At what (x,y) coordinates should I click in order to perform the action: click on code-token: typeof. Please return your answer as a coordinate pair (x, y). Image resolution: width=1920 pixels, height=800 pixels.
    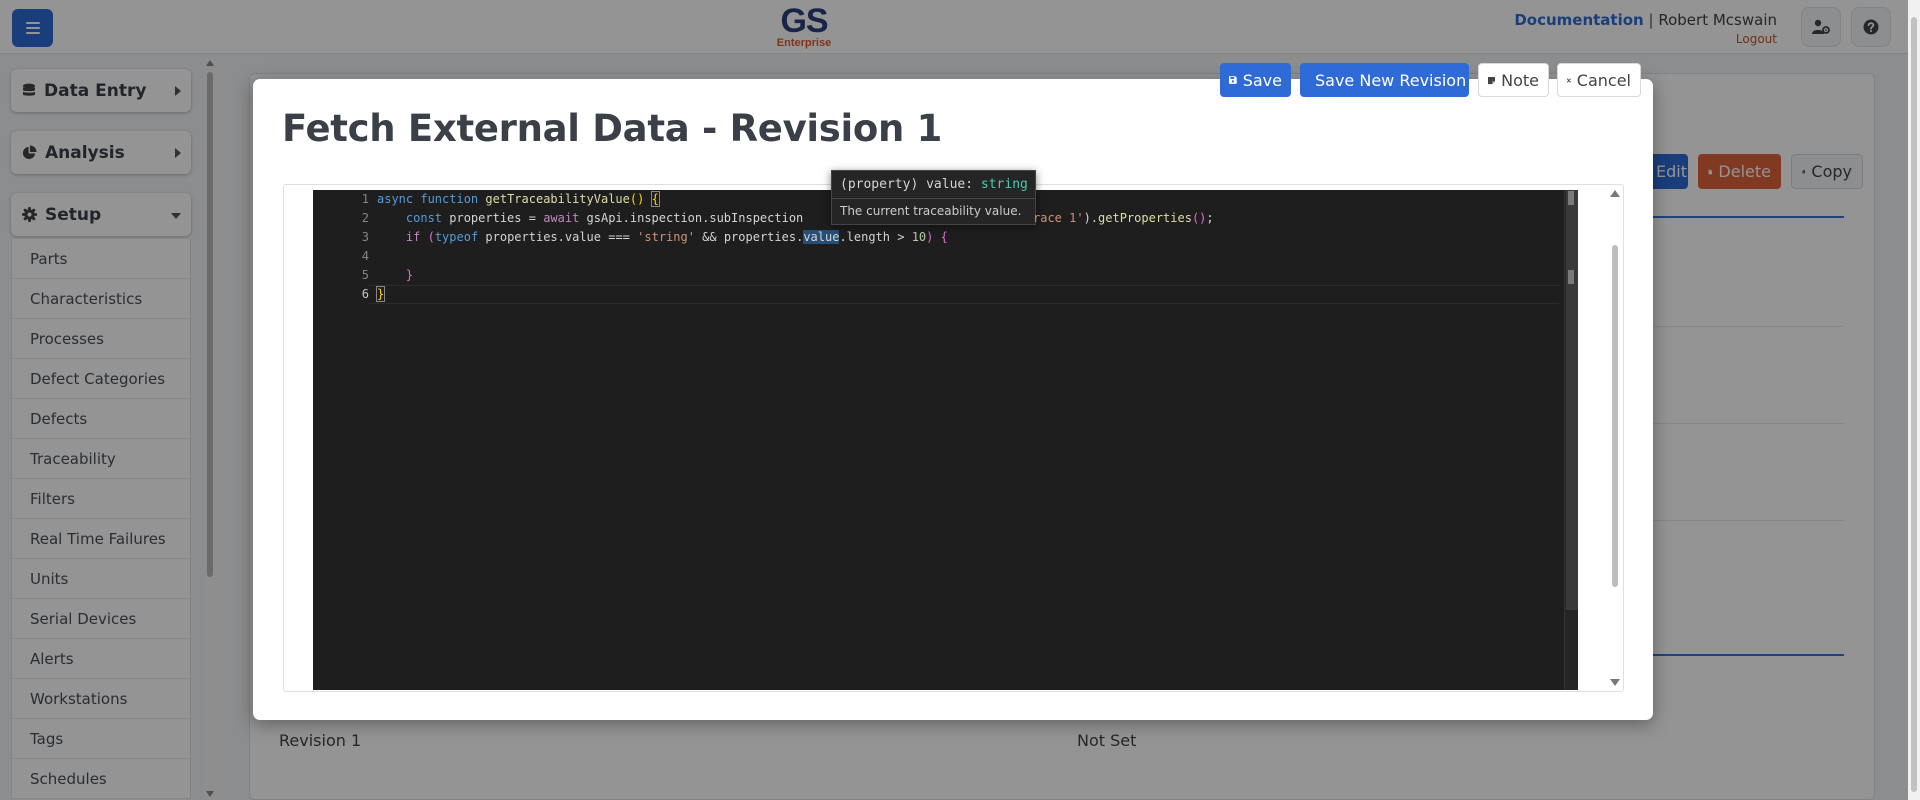
    Looking at the image, I should click on (456, 237).